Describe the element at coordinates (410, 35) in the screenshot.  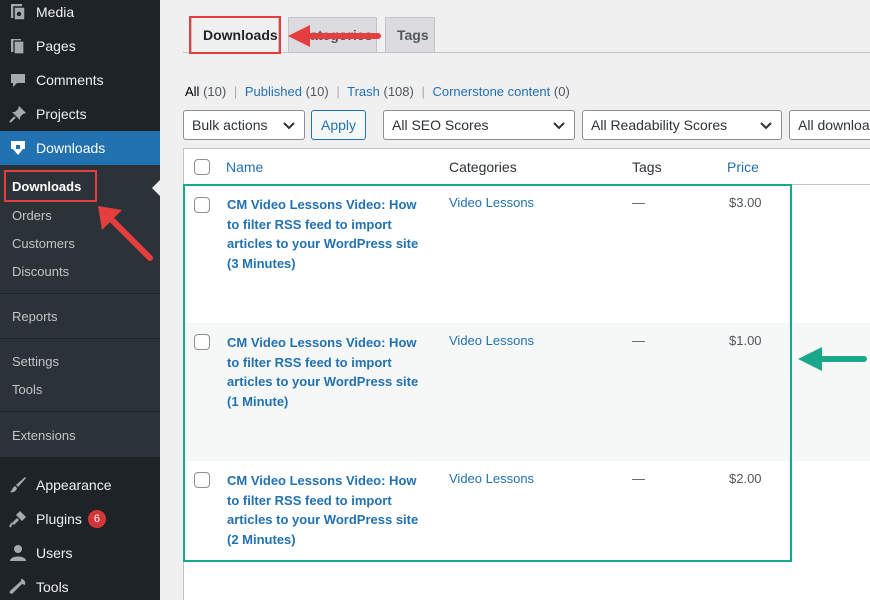
I see `tab-tags: Tags` at that location.